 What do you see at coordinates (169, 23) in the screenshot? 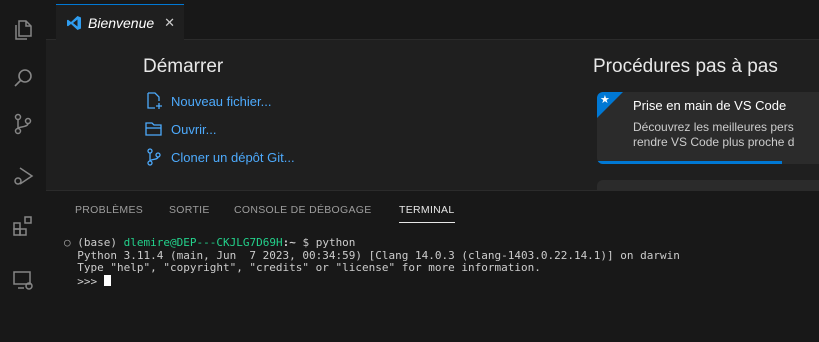
I see `close-icon: ✕` at bounding box center [169, 23].